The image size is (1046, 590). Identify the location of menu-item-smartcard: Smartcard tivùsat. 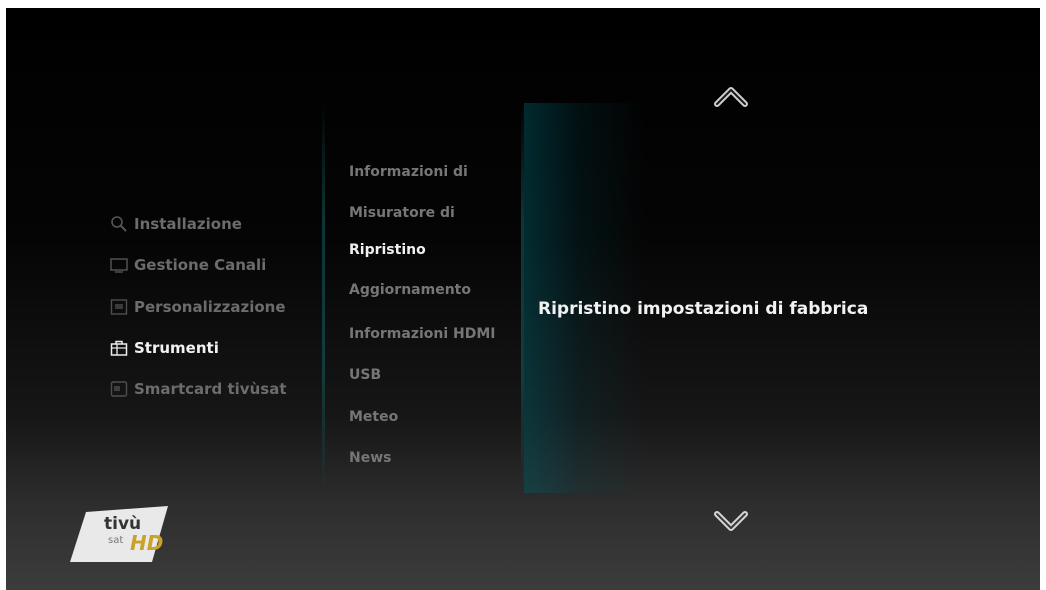
(198, 389).